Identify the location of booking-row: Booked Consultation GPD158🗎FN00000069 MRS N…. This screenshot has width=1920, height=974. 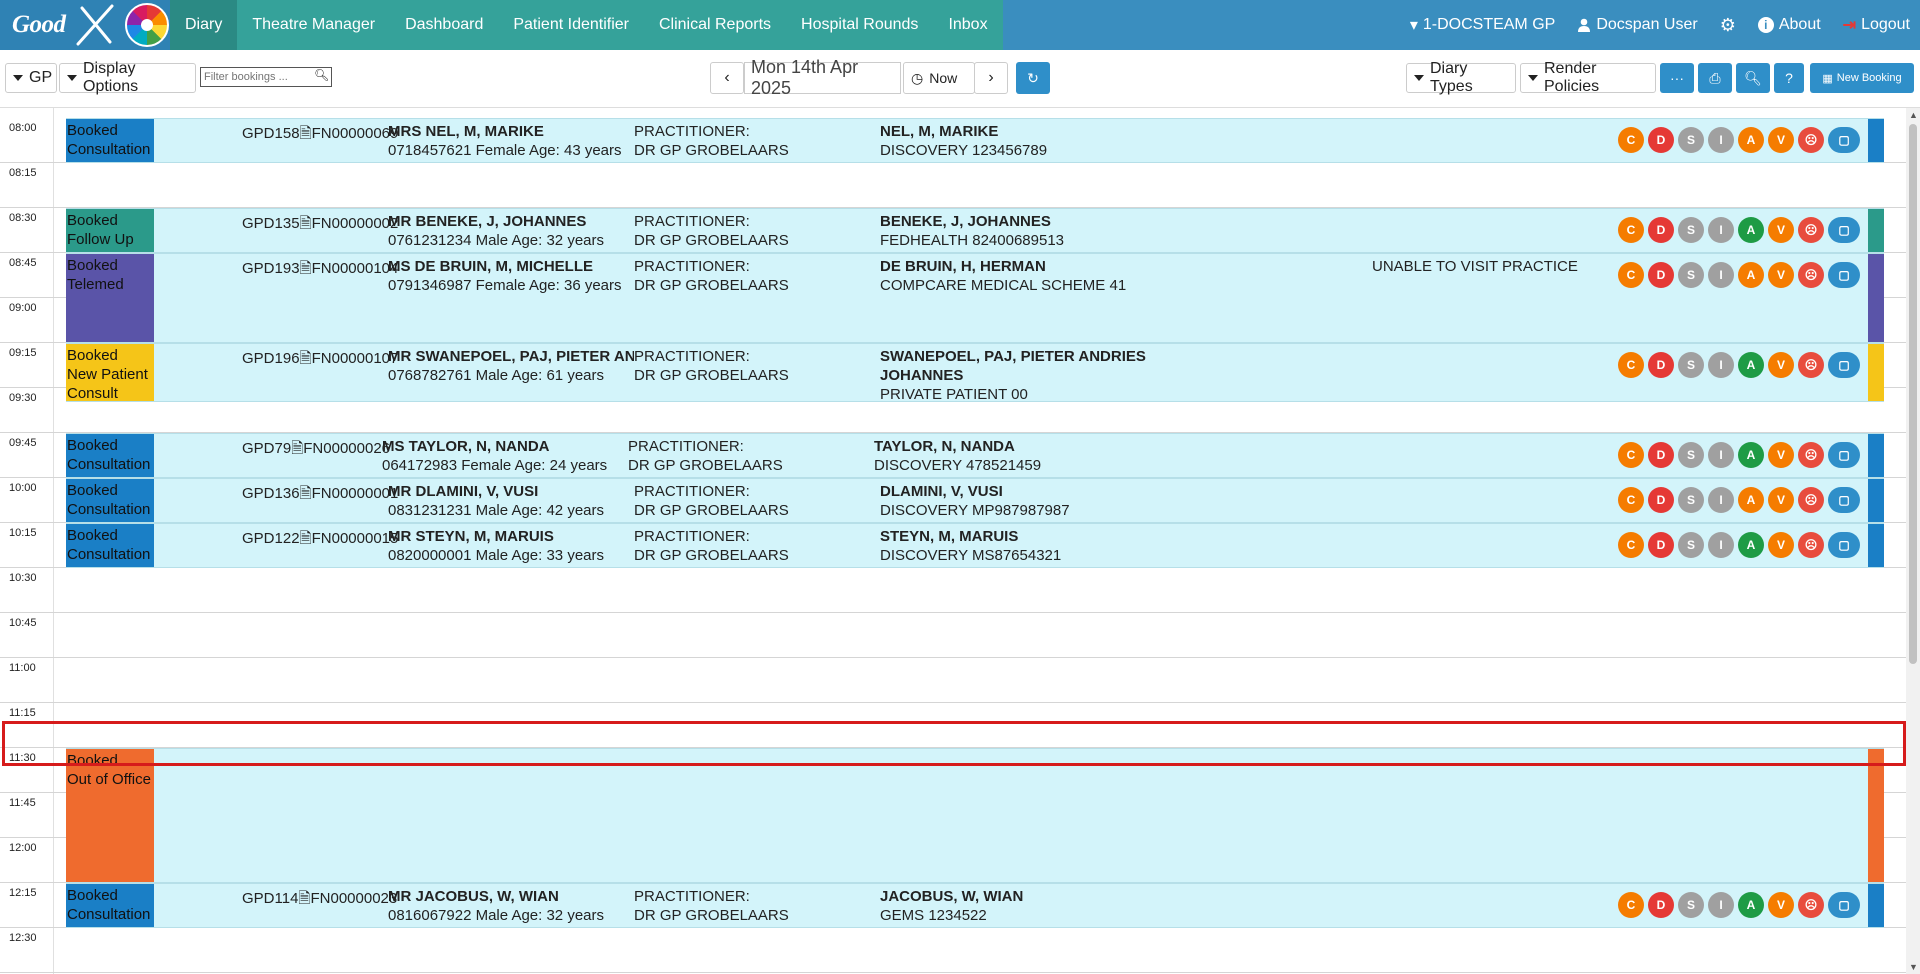
(975, 140).